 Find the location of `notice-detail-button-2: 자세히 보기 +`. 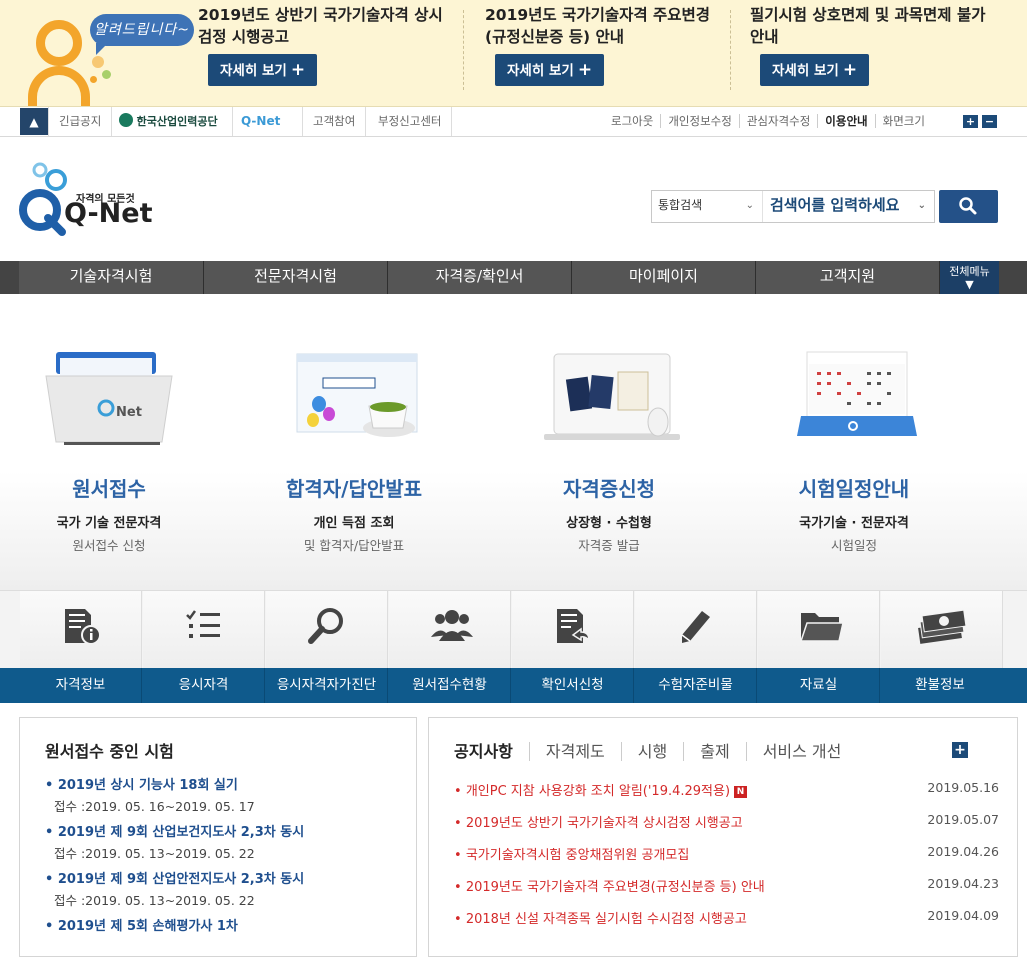

notice-detail-button-2: 자세히 보기 + is located at coordinates (550, 70).